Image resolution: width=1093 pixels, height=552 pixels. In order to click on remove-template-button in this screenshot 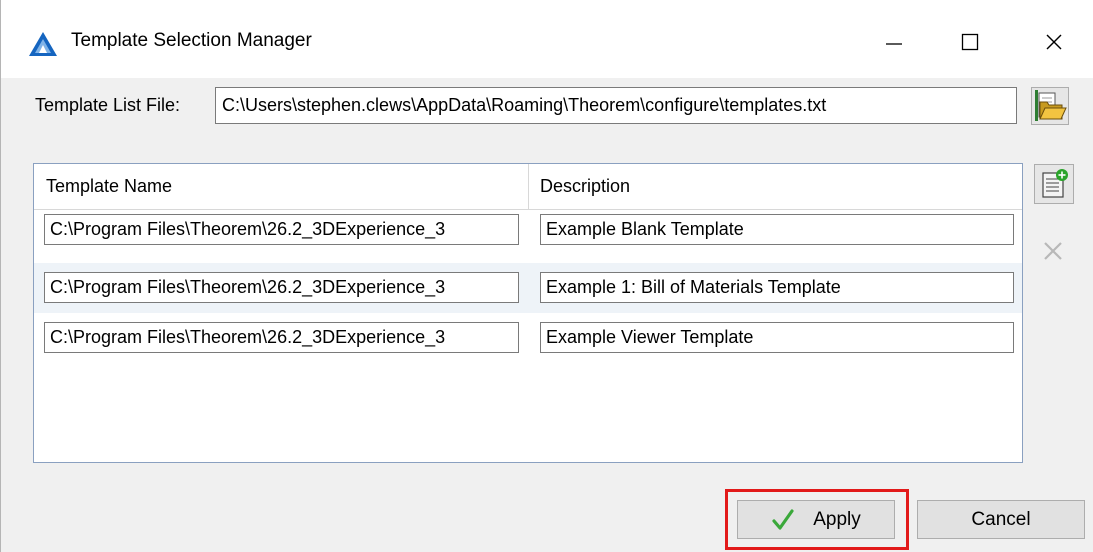, I will do `click(1054, 250)`.